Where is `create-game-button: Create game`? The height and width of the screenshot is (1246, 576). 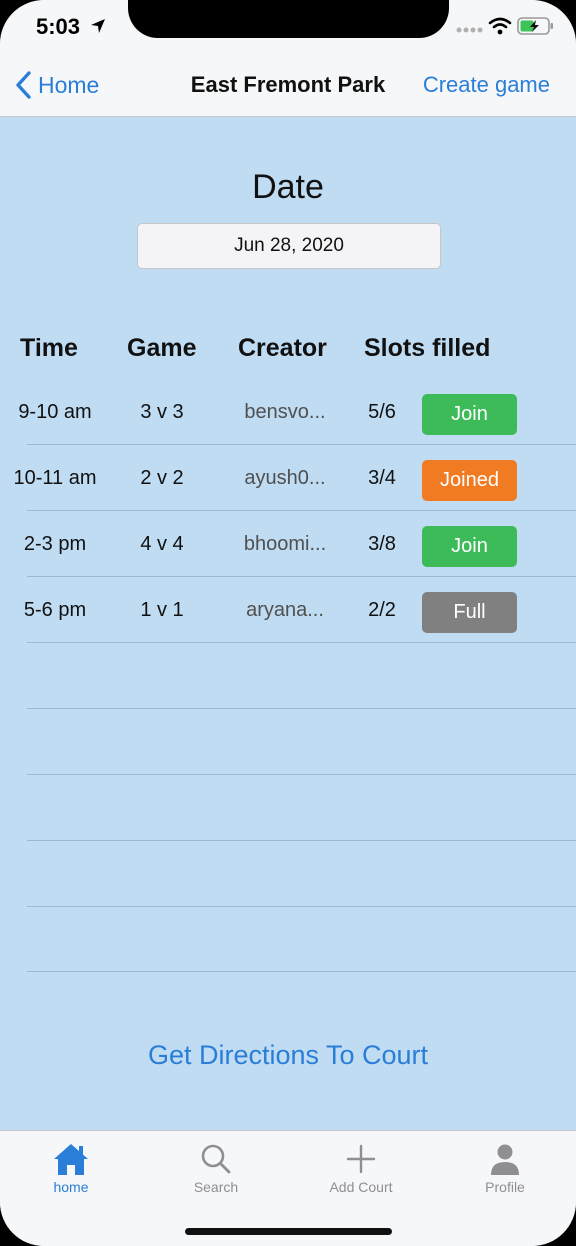
create-game-button: Create game is located at coordinates (486, 85).